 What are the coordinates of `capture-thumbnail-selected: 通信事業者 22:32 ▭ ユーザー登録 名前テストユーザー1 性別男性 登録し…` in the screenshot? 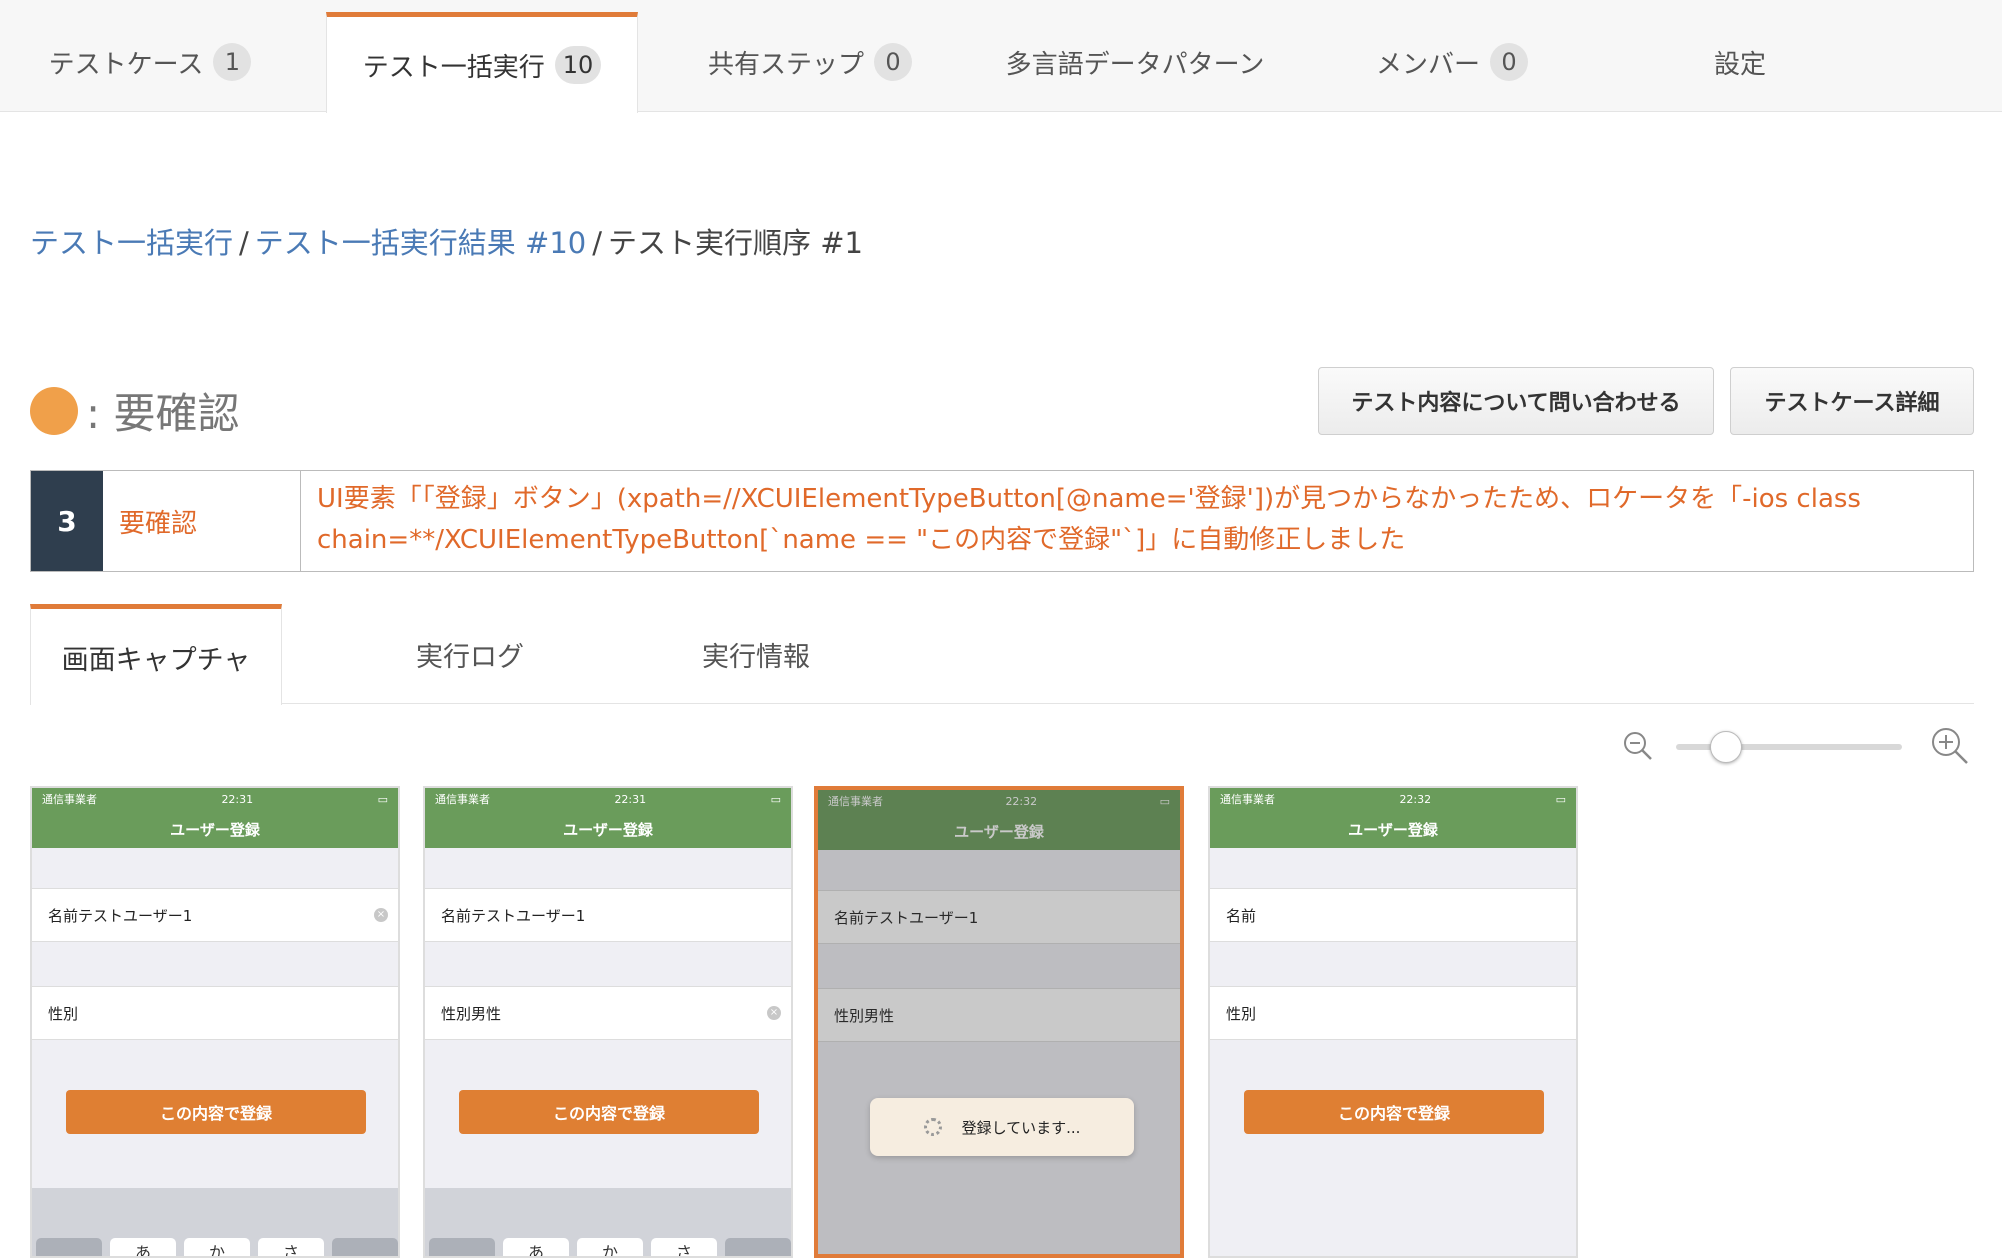 It's located at (999, 1022).